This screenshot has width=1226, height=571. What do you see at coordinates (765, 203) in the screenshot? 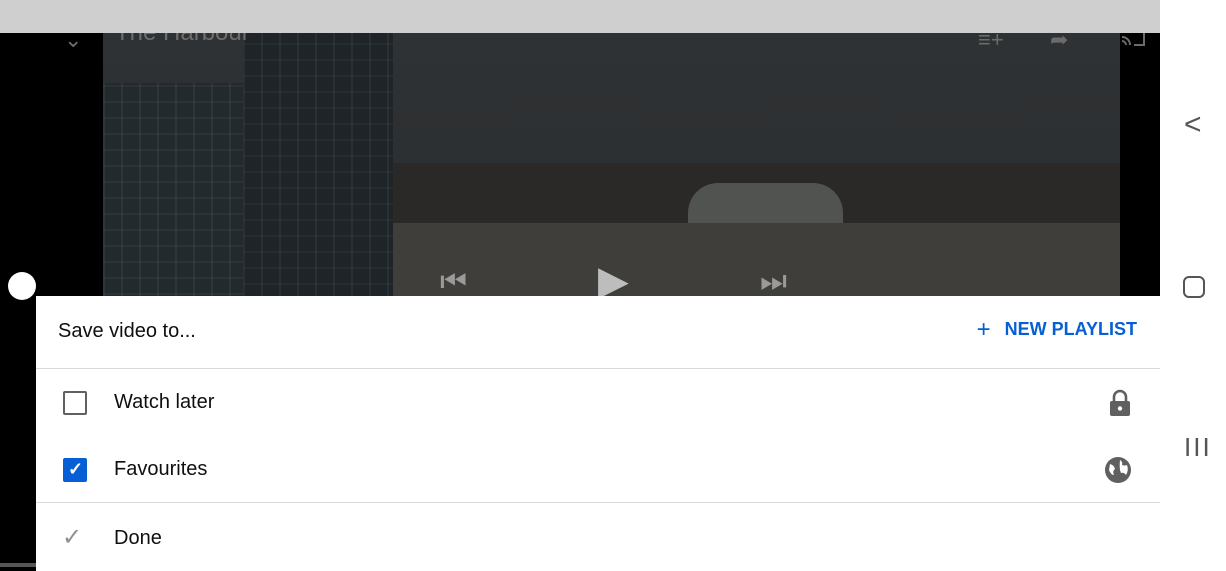
I see `video-scene-dome` at bounding box center [765, 203].